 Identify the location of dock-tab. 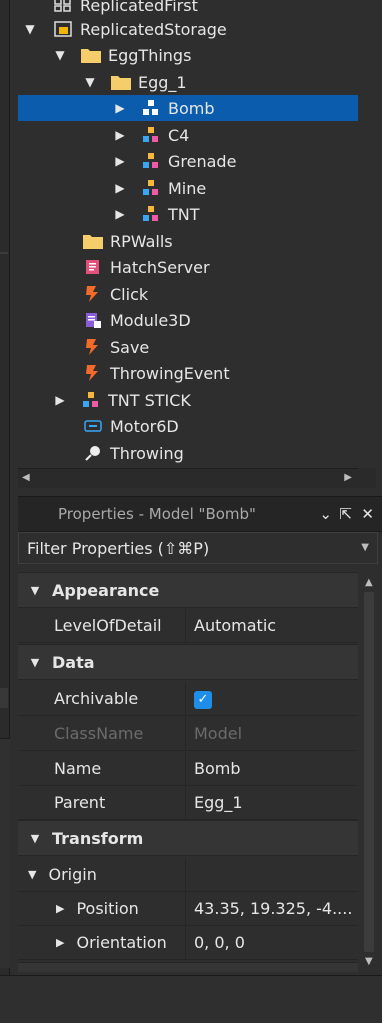
(4, 698).